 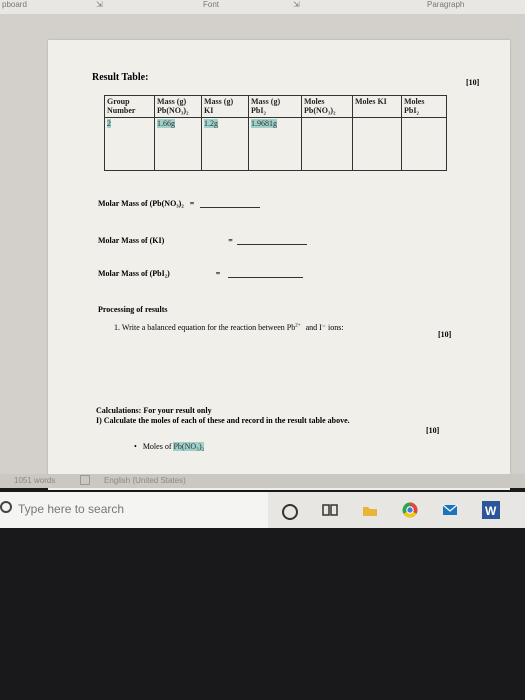 What do you see at coordinates (446, 4) in the screenshot?
I see `ribbon-paragraph-label: Paragraph` at bounding box center [446, 4].